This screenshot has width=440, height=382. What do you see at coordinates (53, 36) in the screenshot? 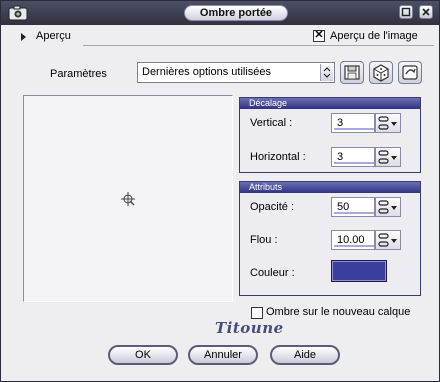
I see `preview-label: Aperçu` at bounding box center [53, 36].